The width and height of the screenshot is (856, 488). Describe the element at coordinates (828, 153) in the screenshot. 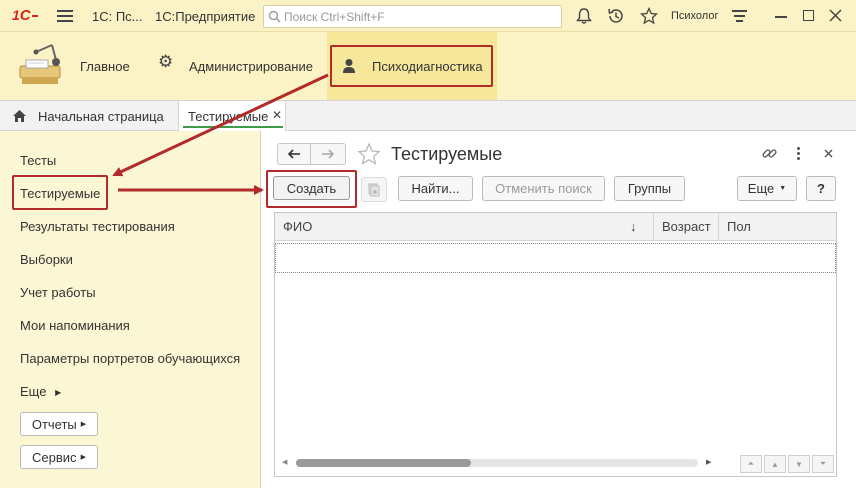

I see `form-close-icon` at that location.